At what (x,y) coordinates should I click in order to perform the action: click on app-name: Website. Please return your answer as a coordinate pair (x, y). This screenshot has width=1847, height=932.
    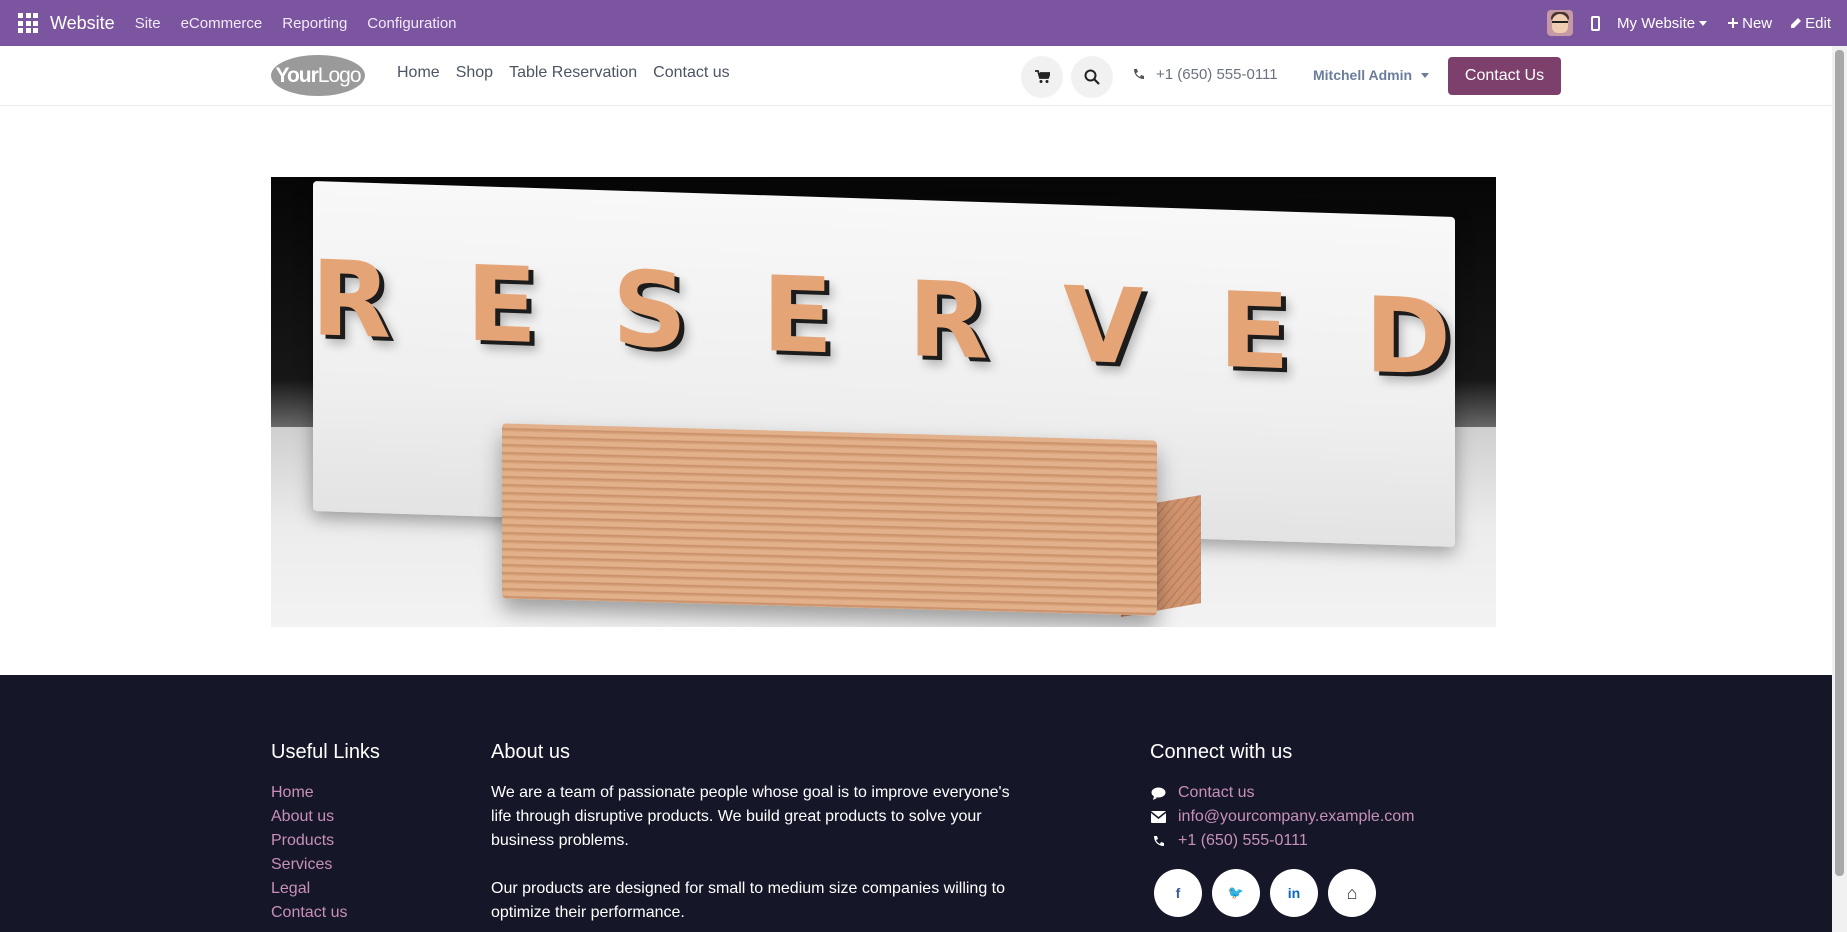
    Looking at the image, I should click on (82, 23).